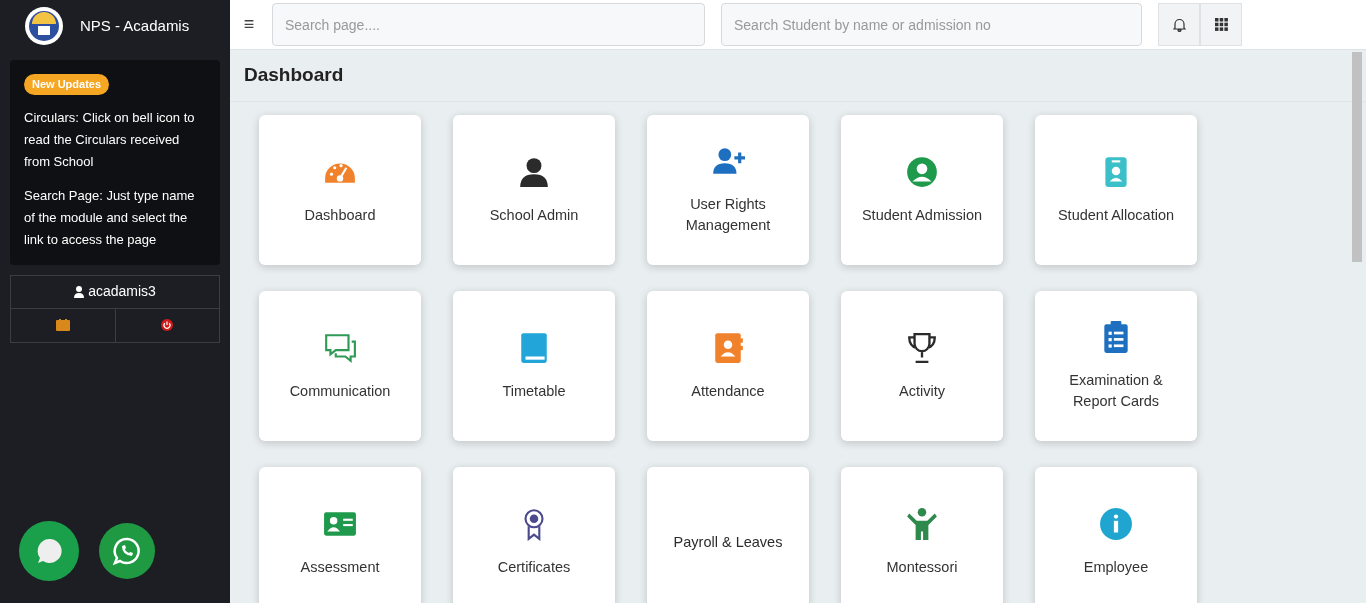 This screenshot has height=603, width=1366. I want to click on user-icon, so click(79, 291).